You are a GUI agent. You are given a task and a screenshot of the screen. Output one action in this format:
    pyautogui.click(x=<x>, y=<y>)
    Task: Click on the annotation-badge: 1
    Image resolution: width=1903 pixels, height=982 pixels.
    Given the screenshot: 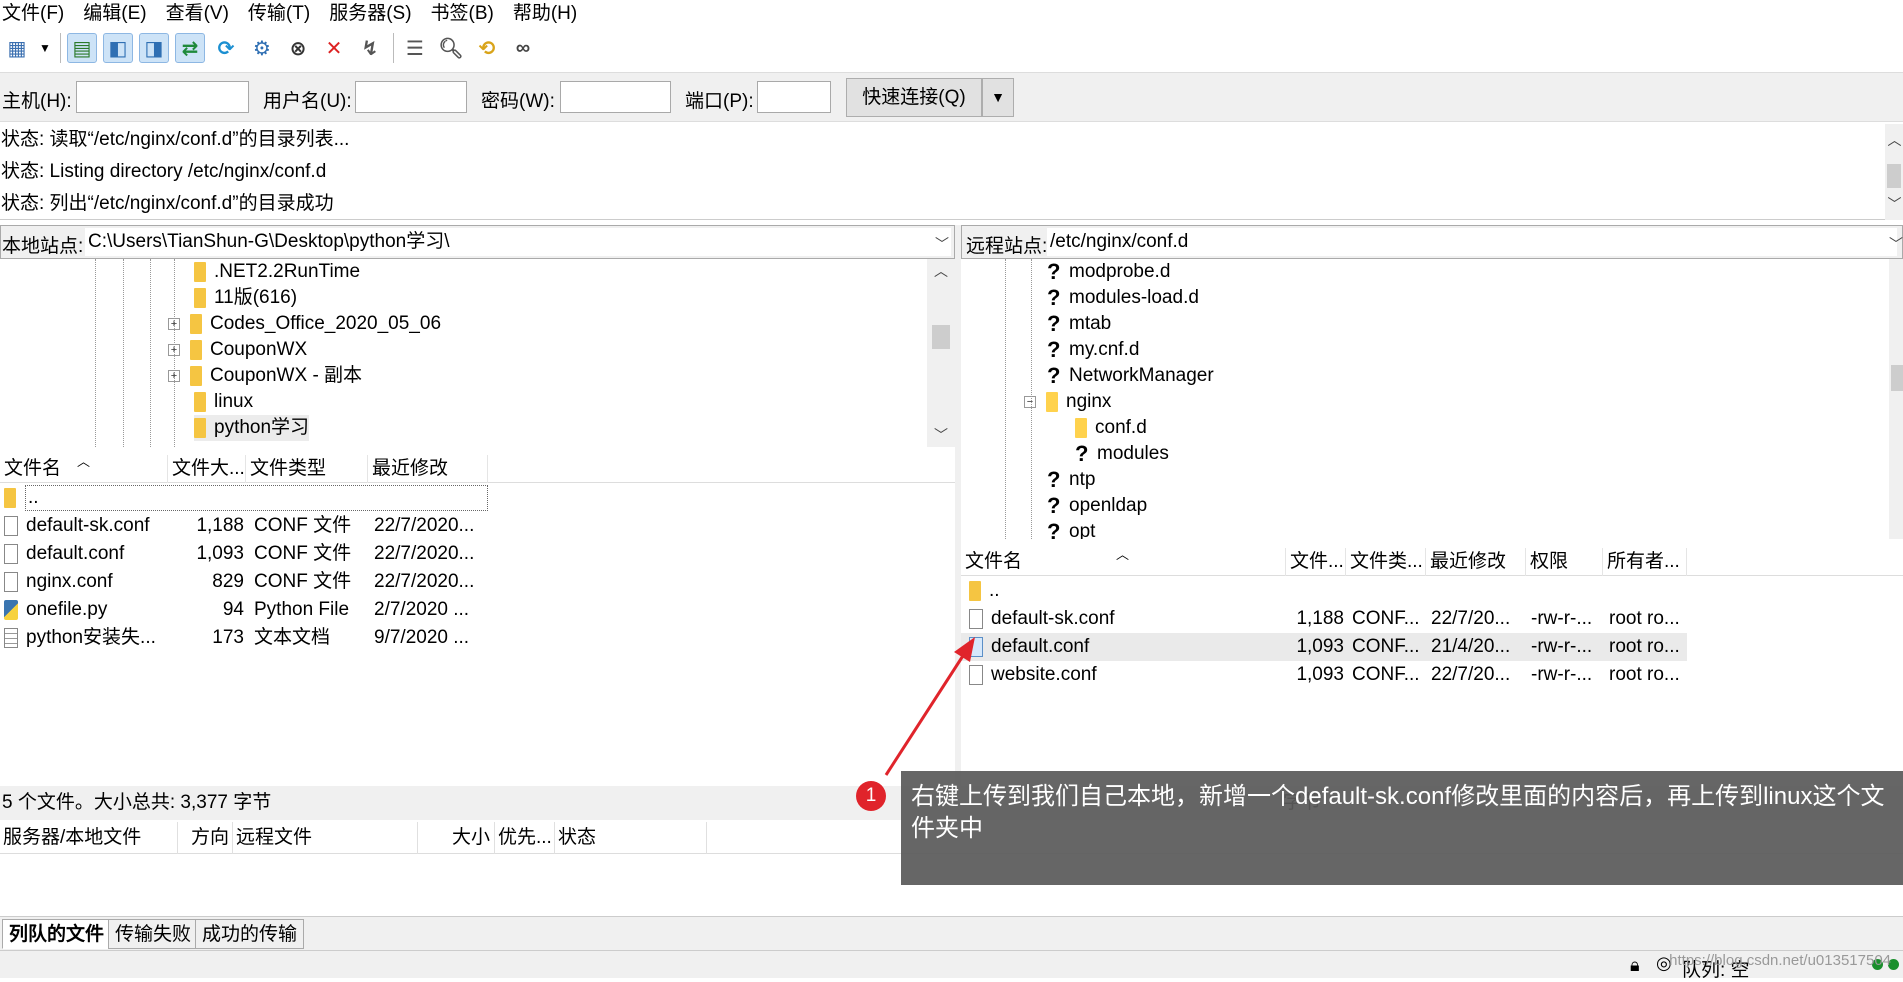 What is the action you would take?
    pyautogui.click(x=871, y=796)
    